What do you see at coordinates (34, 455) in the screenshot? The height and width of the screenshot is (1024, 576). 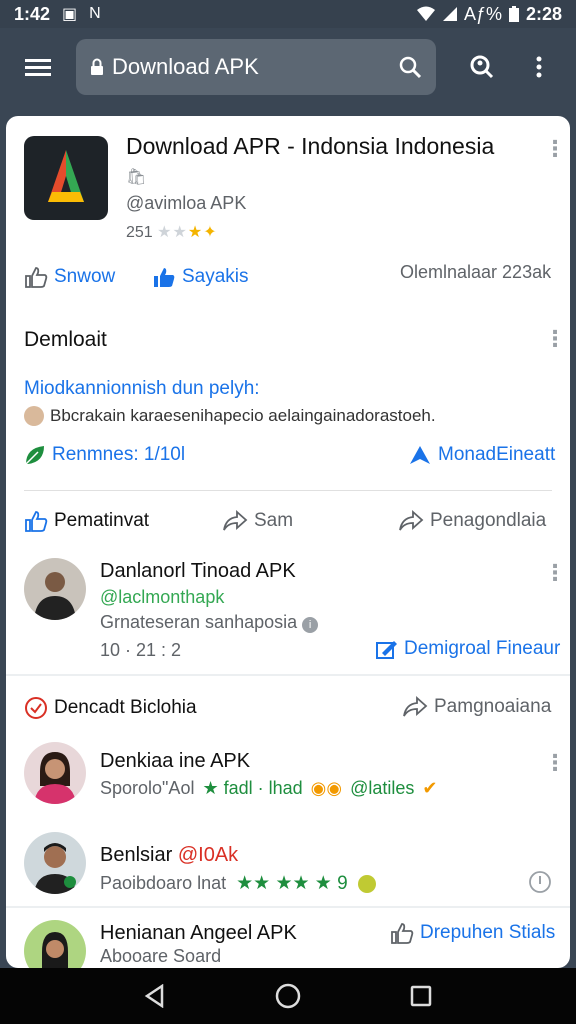 I see `leaf-icon` at bounding box center [34, 455].